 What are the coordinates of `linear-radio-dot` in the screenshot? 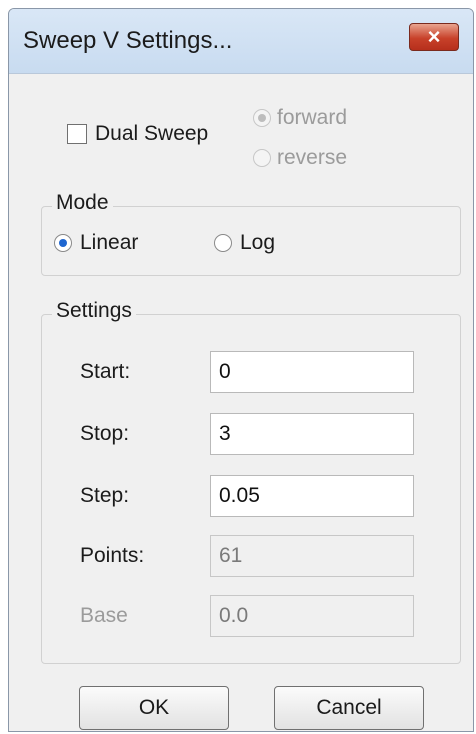 It's located at (63, 243).